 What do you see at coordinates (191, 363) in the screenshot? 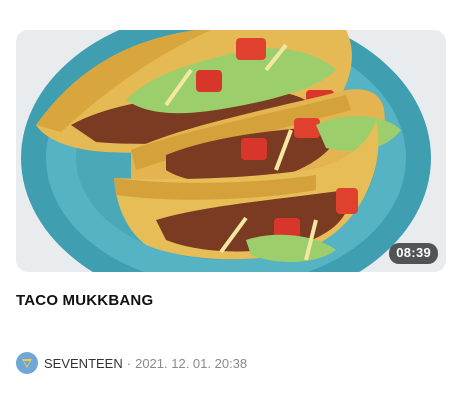
I see `upload-date: 2021. 12. 01. 20:38` at bounding box center [191, 363].